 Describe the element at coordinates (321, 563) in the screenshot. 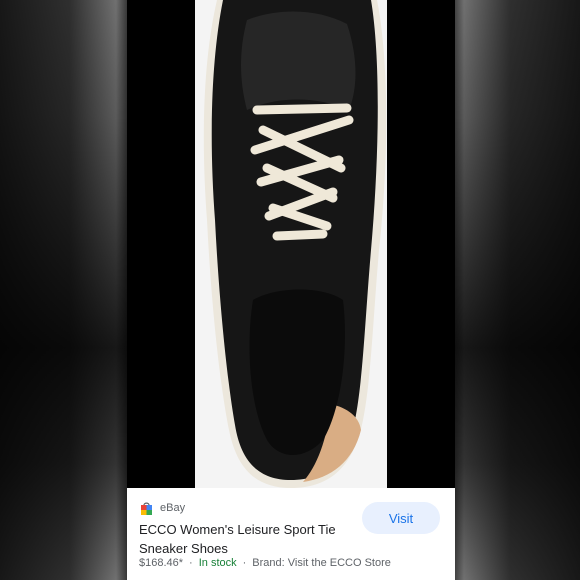

I see `brand-link-text: Brand: Visit the ECCO Store` at that location.